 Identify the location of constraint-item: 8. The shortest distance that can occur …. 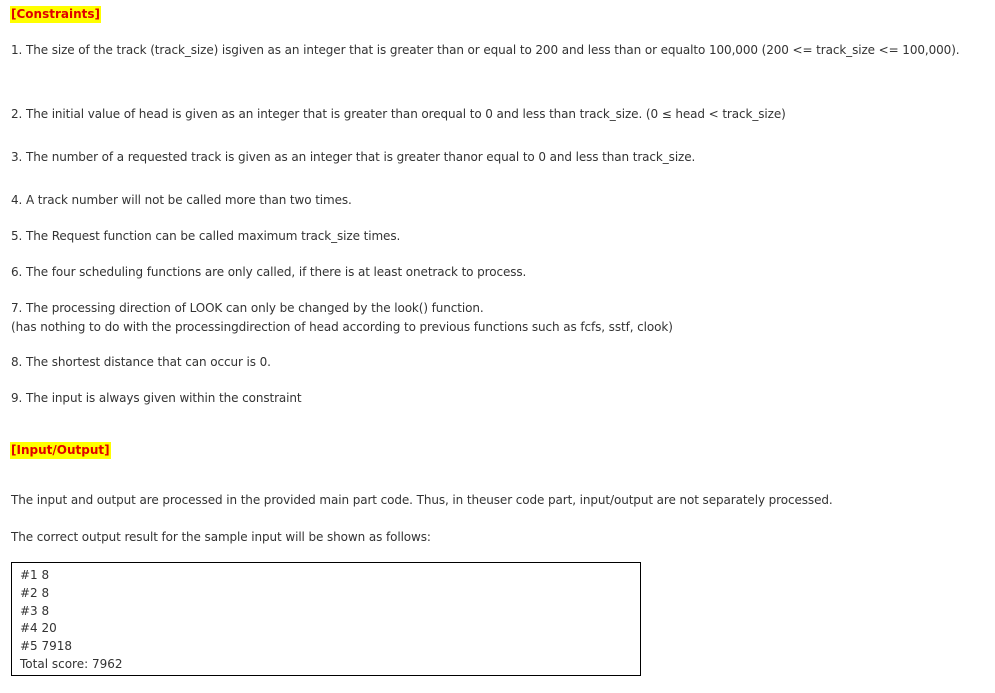
(141, 362).